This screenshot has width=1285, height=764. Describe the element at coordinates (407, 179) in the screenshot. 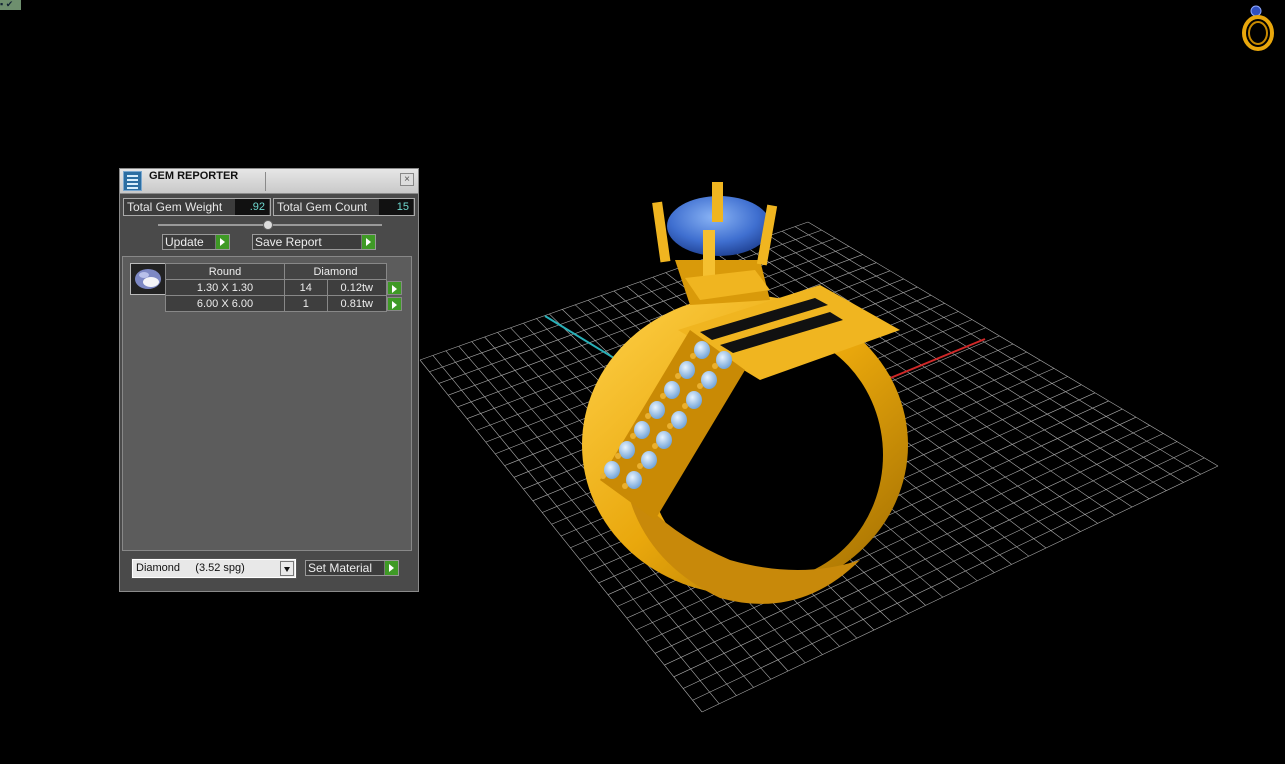

I see `close-icon: ×` at that location.